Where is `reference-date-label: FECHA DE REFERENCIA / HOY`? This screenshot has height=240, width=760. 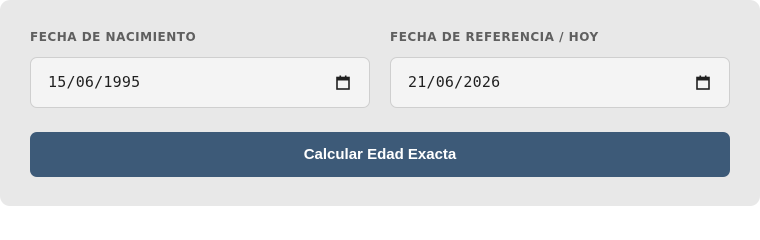
reference-date-label: FECHA DE REFERENCIA / HOY is located at coordinates (494, 37).